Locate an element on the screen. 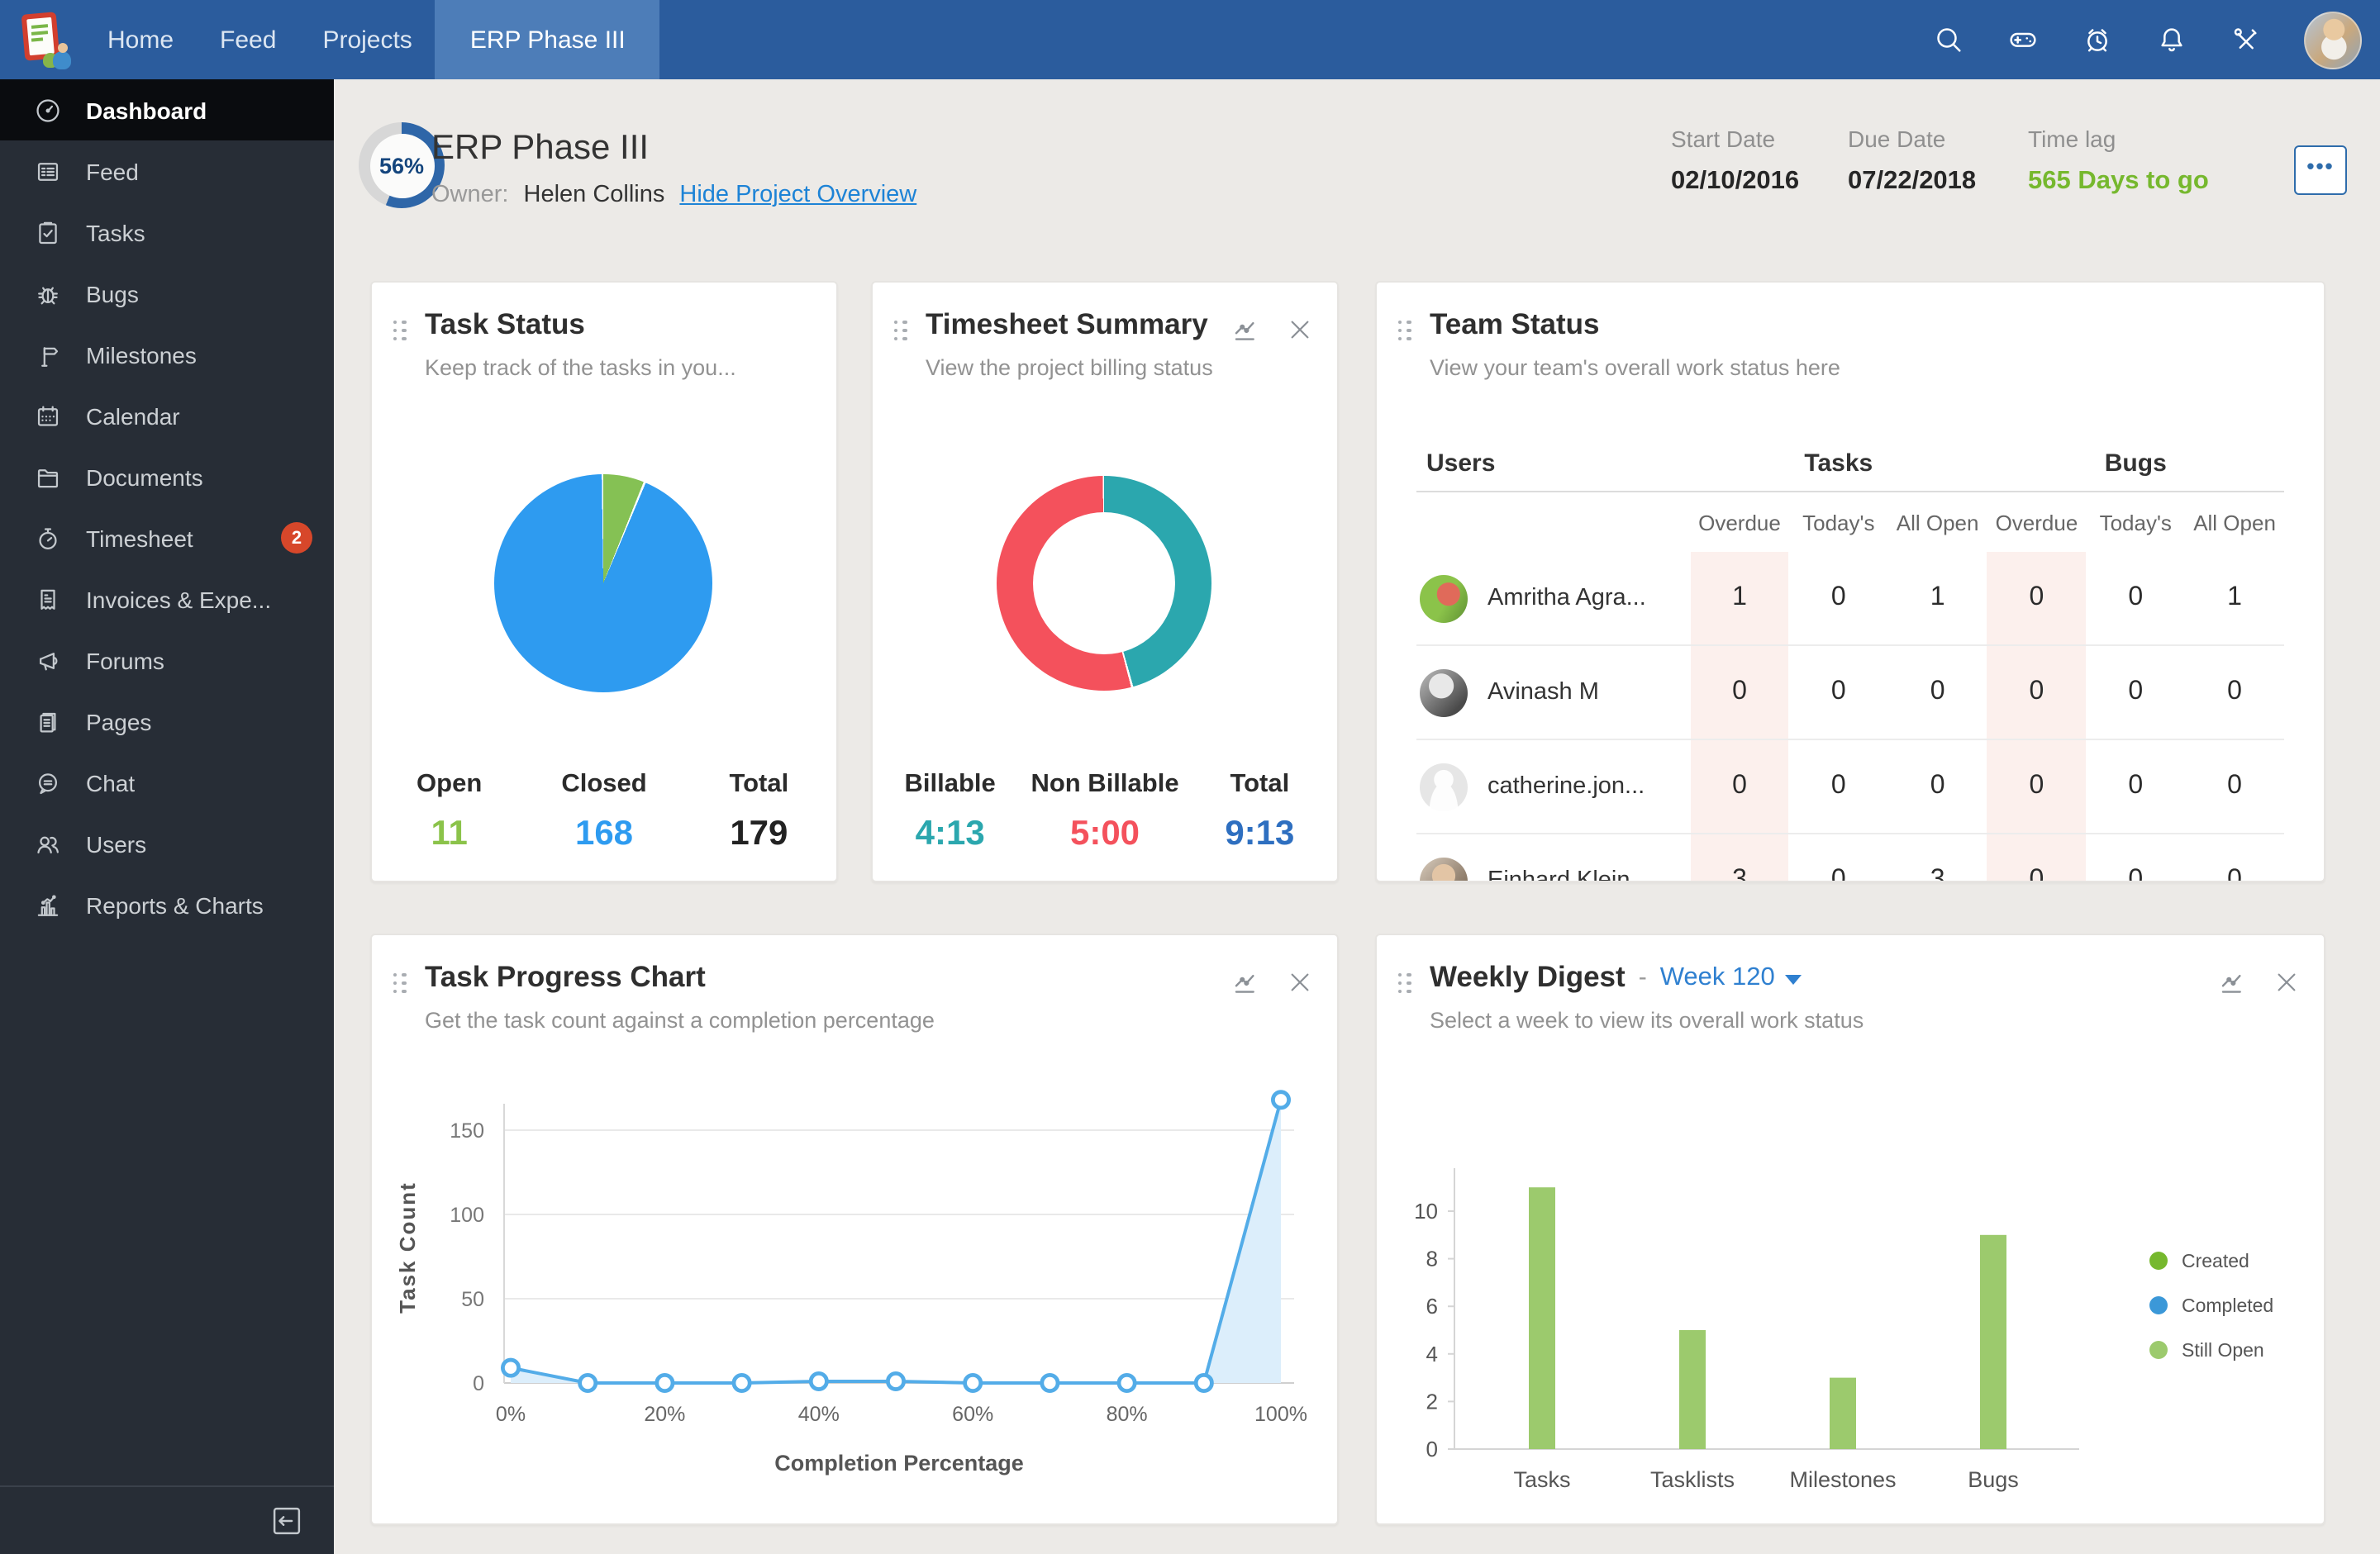 This screenshot has width=2380, height=1554. svg-text: 50 is located at coordinates (472, 1299).